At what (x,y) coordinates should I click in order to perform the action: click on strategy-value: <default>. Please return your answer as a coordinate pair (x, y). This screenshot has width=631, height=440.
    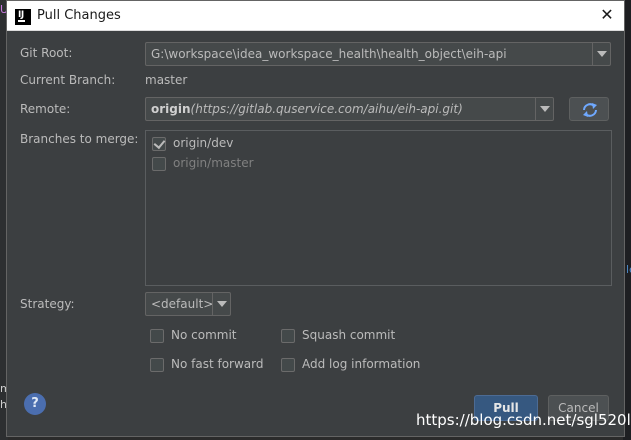
    Looking at the image, I should click on (182, 304).